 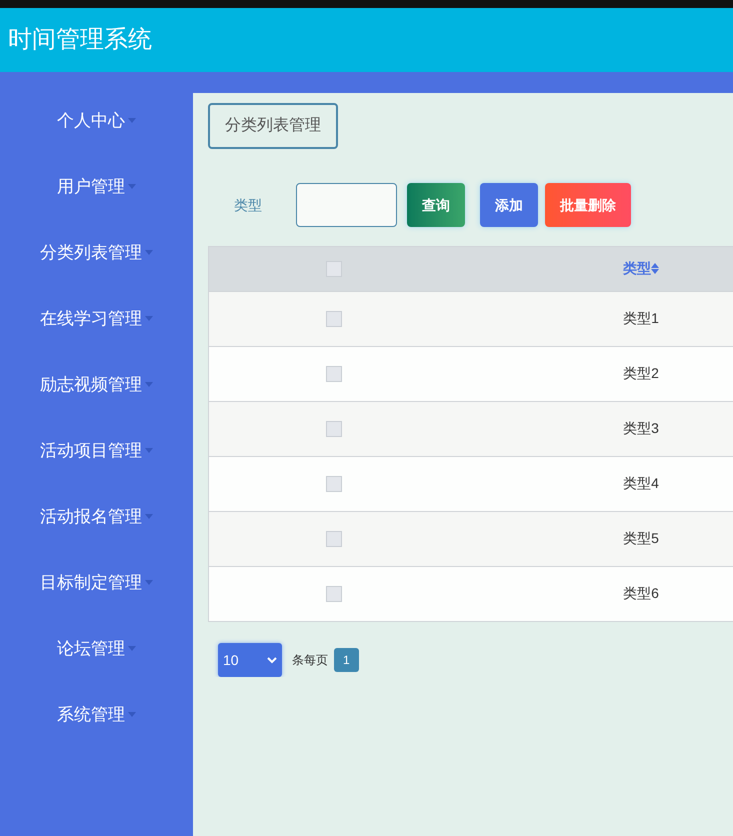 What do you see at coordinates (96, 253) in the screenshot?
I see `sidebar-menu-item: 分类列表管理` at bounding box center [96, 253].